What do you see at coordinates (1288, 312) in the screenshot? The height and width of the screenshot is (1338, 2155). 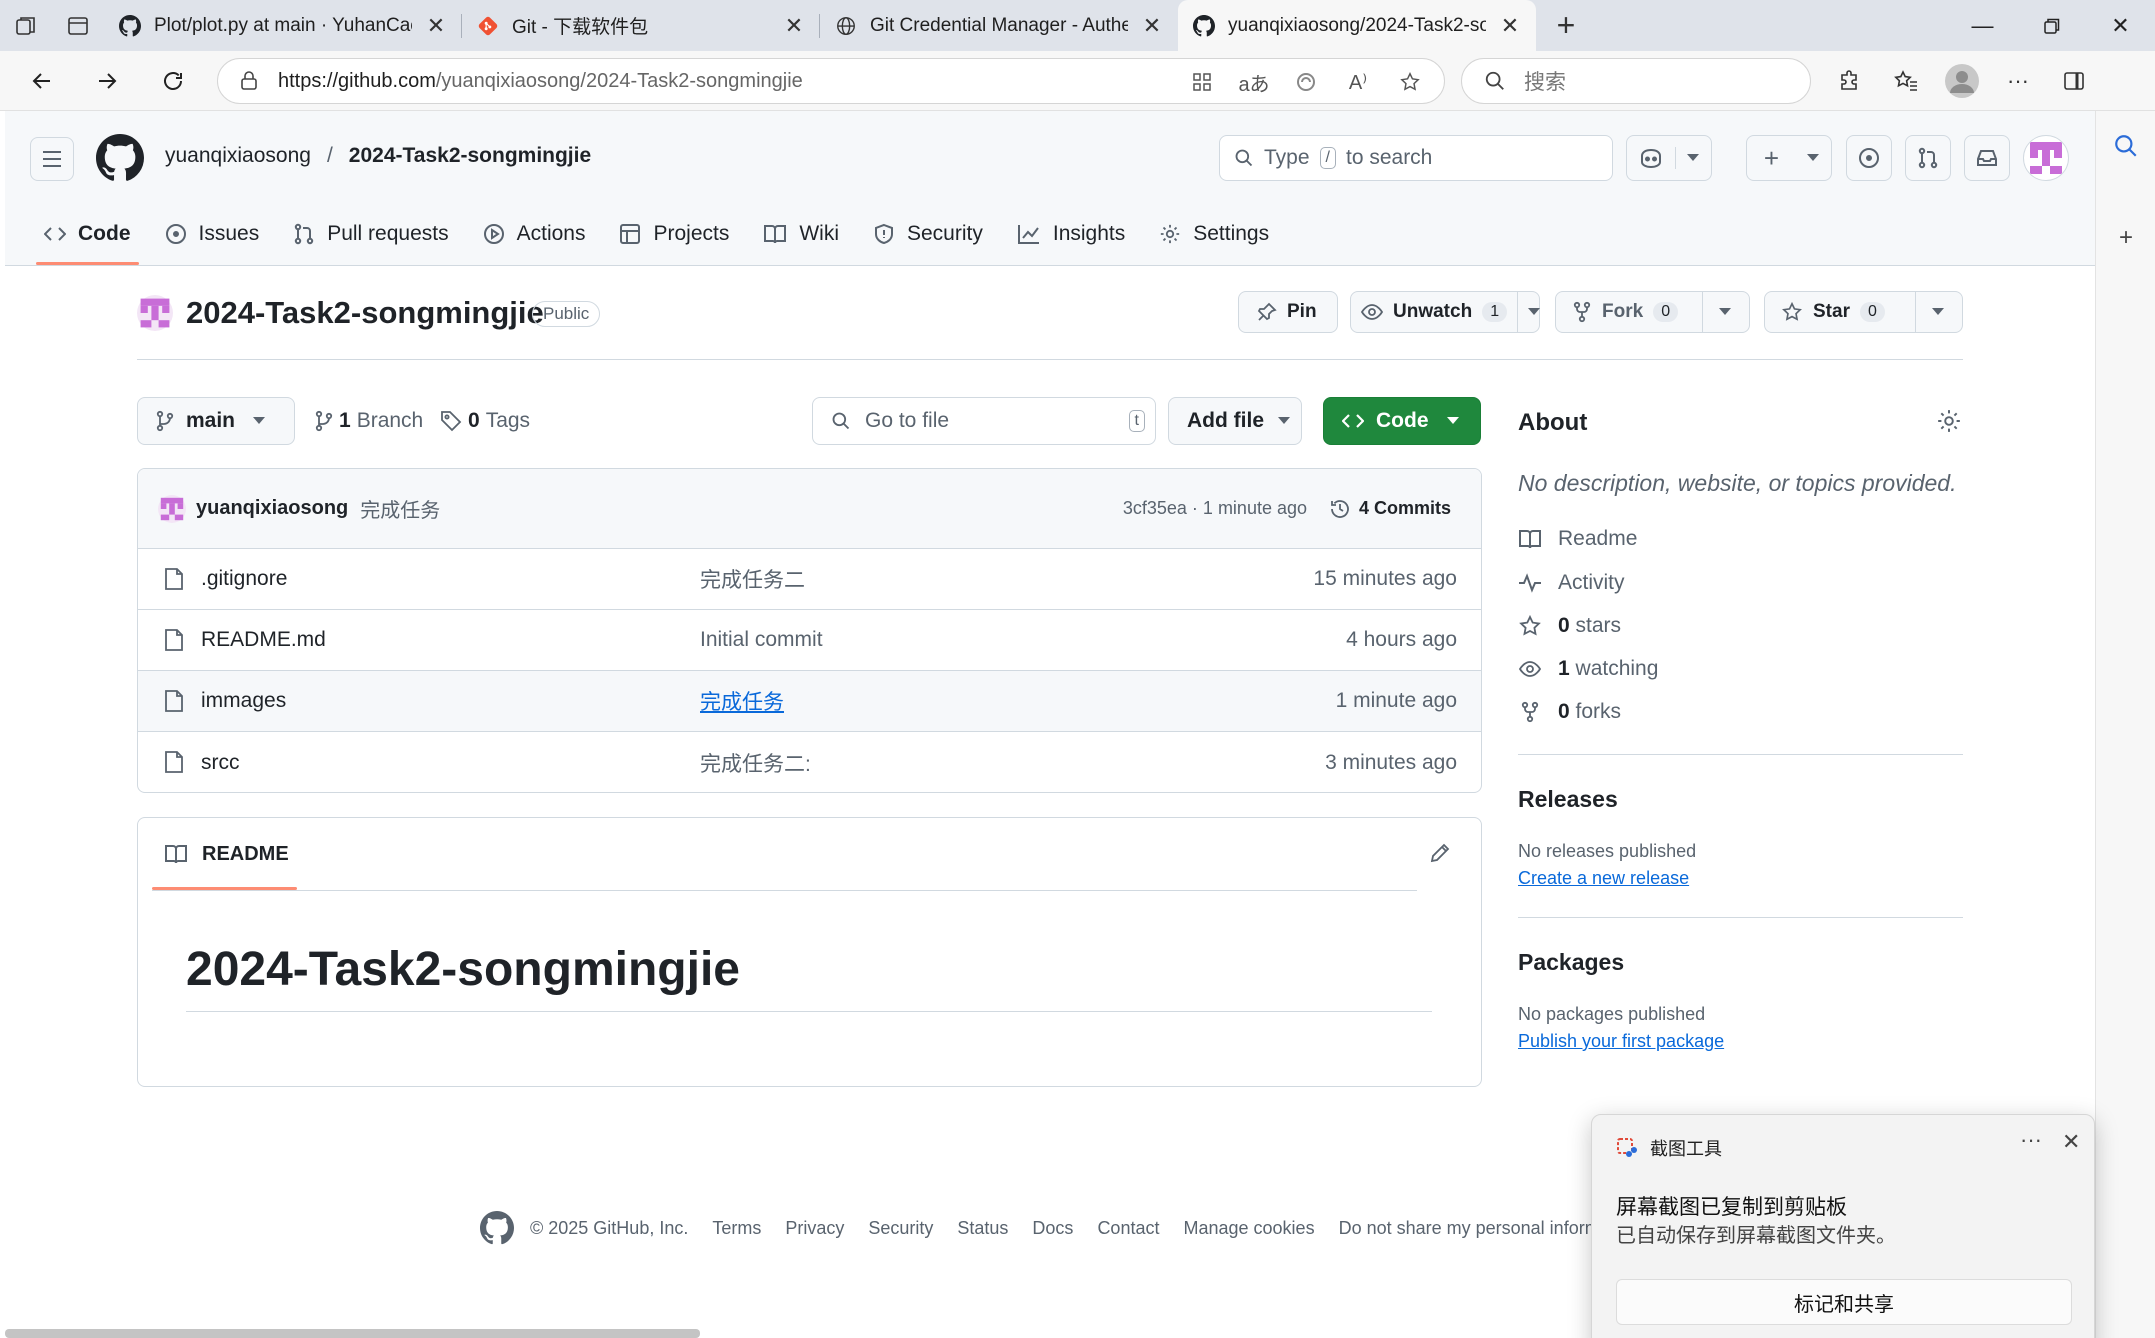 I see `pin-button: Pin` at bounding box center [1288, 312].